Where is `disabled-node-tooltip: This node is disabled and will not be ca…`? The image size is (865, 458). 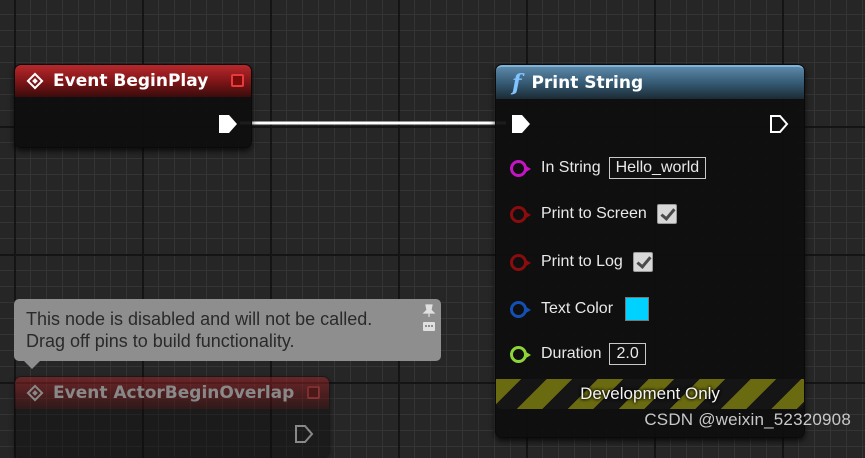 disabled-node-tooltip: This node is disabled and will not be ca… is located at coordinates (227, 334).